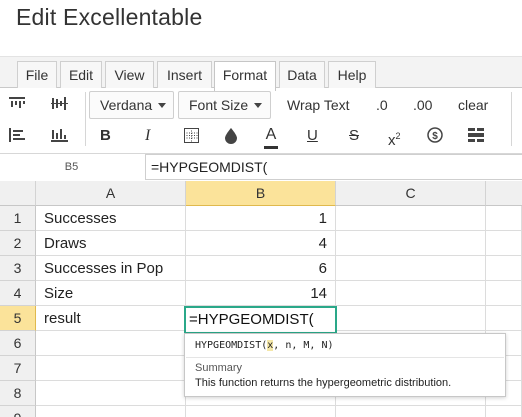 The image size is (522, 417). What do you see at coordinates (354, 136) in the screenshot?
I see `strikethrough-button: S` at bounding box center [354, 136].